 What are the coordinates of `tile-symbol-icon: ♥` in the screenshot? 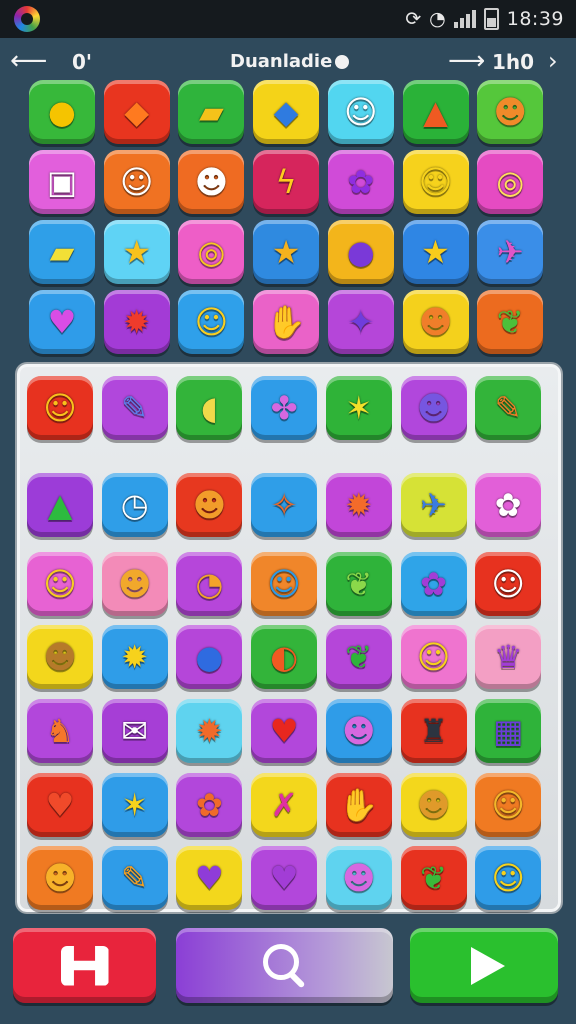 It's located at (209, 878).